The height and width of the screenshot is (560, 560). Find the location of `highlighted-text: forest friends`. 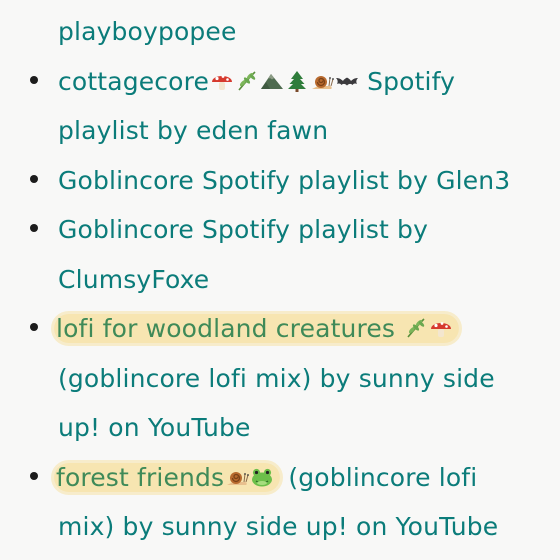

highlighted-text: forest friends is located at coordinates (167, 477).